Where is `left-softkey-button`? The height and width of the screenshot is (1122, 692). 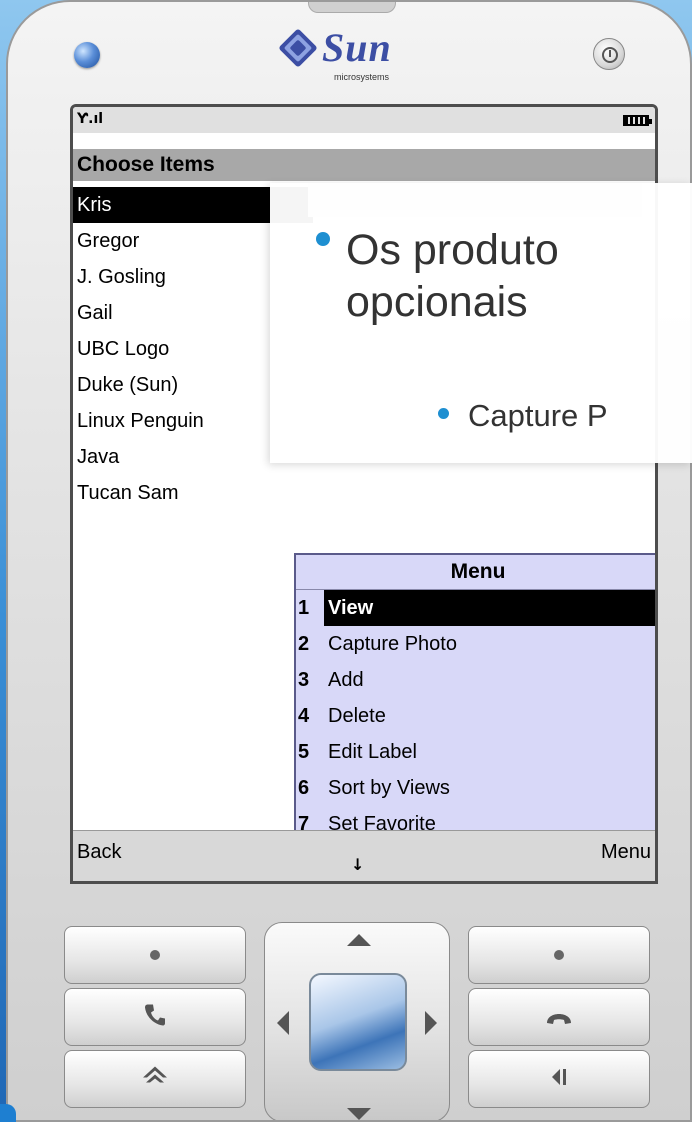 left-softkey-button is located at coordinates (155, 955).